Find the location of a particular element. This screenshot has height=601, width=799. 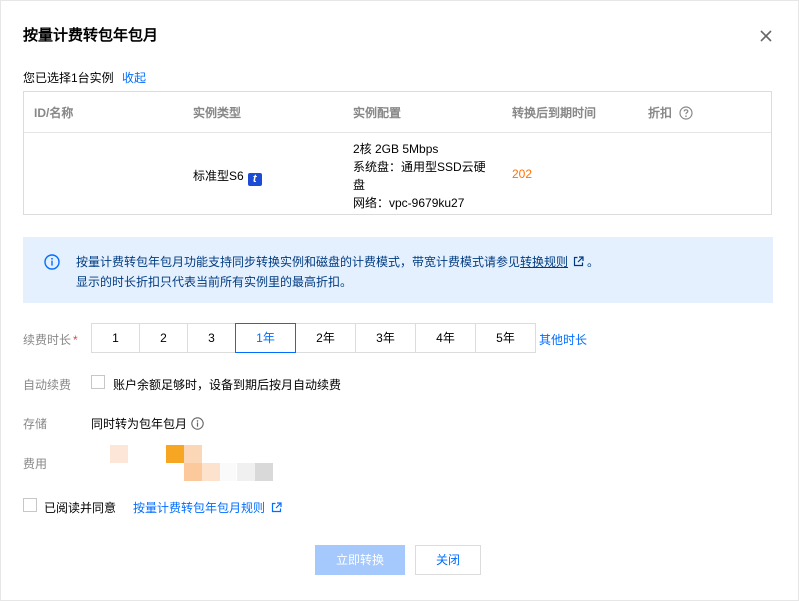

storage-label: 存储 is located at coordinates (35, 424).